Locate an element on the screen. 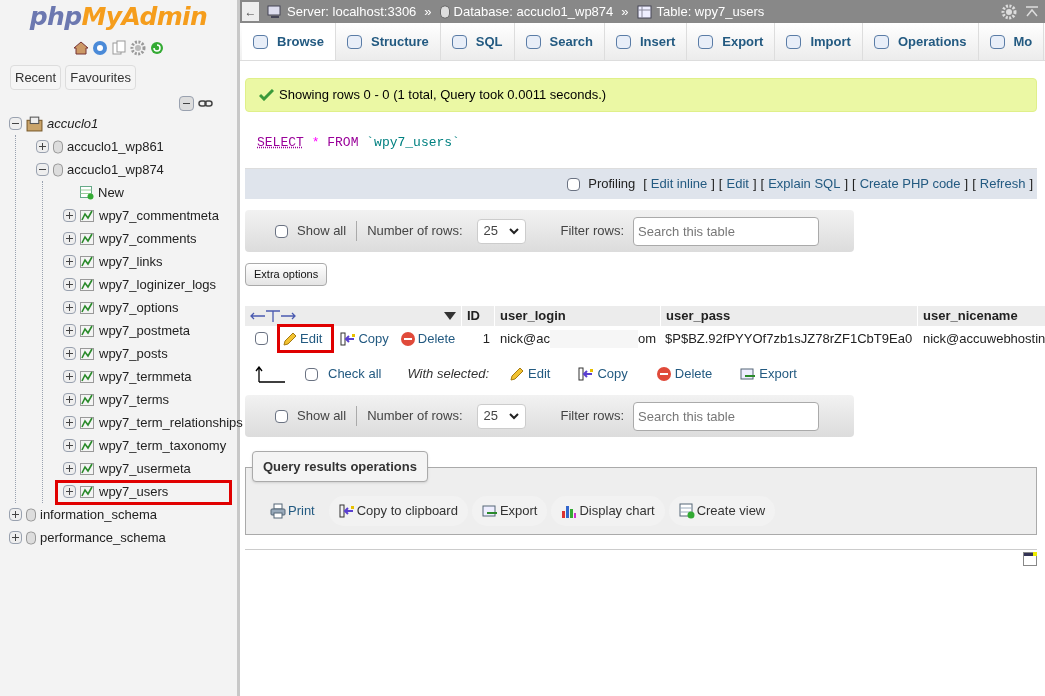 Image resolution: width=1045 pixels, height=696 pixels. tree-item: New is located at coordinates (111, 192).